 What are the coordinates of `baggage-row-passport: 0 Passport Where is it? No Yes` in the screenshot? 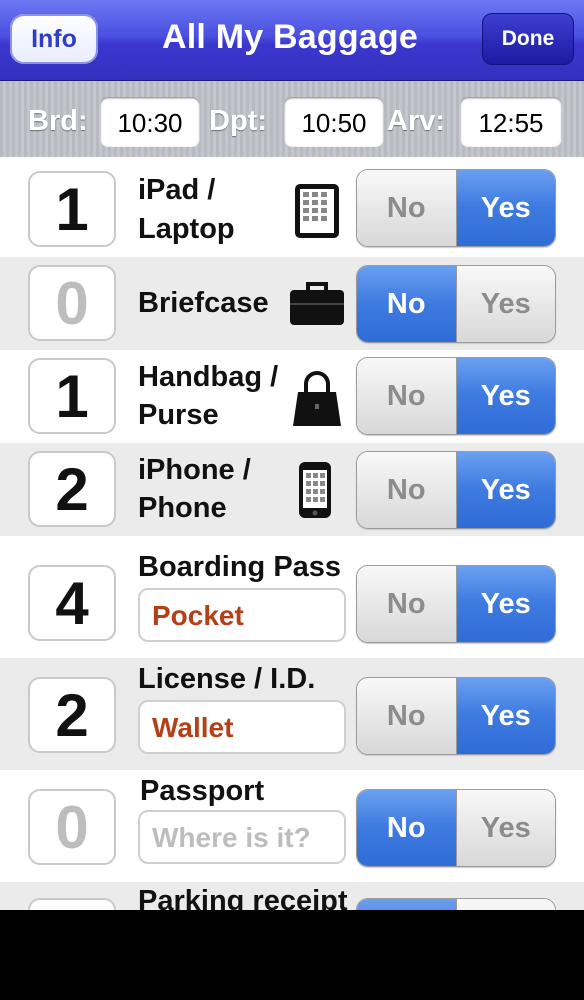 It's located at (292, 826).